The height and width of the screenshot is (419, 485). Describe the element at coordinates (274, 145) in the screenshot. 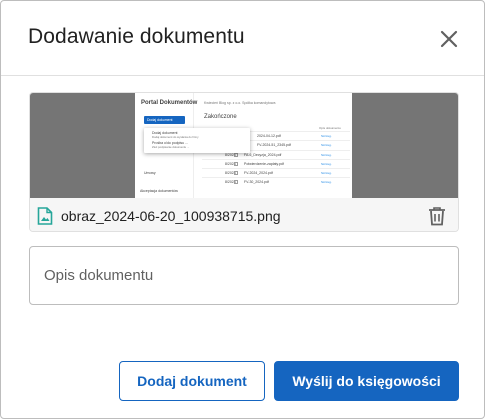

I see `preview-row-name: FV-2024-51_2345.pdf` at that location.